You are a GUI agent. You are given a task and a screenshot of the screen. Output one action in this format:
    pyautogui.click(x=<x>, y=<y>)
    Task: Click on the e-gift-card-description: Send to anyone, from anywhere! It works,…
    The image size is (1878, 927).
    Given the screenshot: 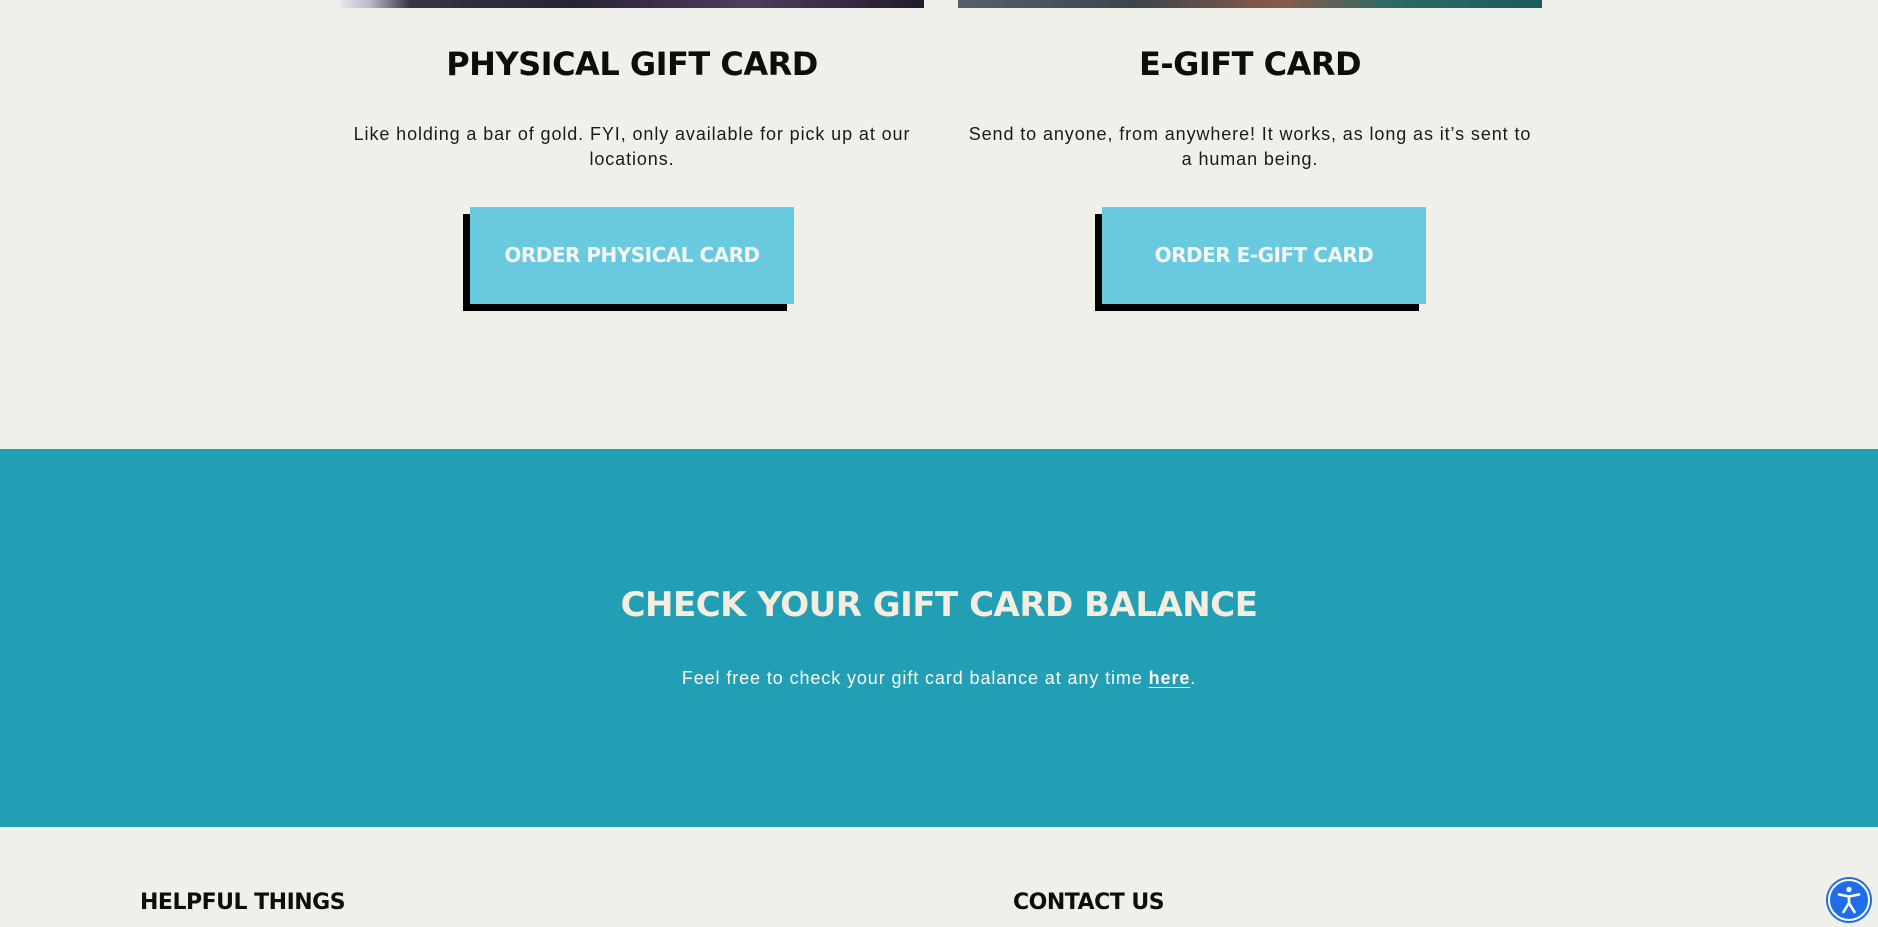 What is the action you would take?
    pyautogui.click(x=1250, y=146)
    